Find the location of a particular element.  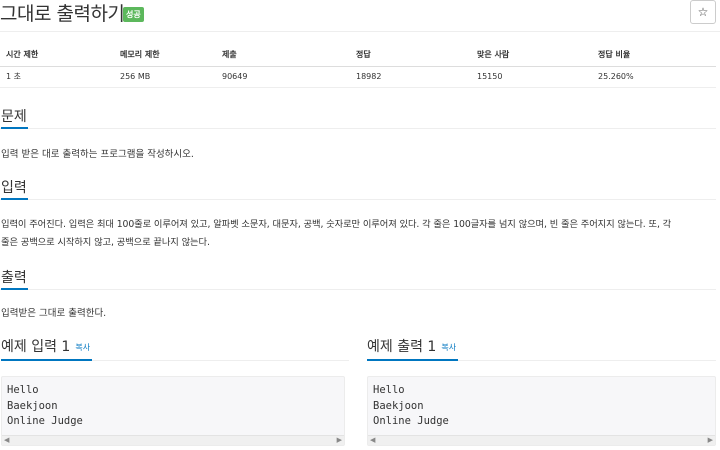

star-icon: ☆ is located at coordinates (703, 12).